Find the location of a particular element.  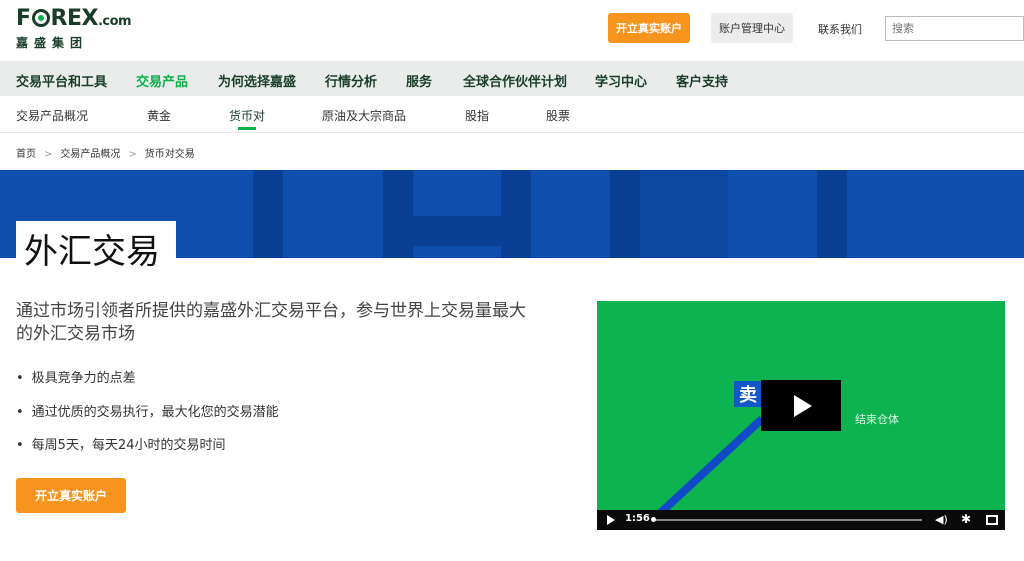

feature-bullet: 每周5天，每天24小时的交易时间 is located at coordinates (121, 443).